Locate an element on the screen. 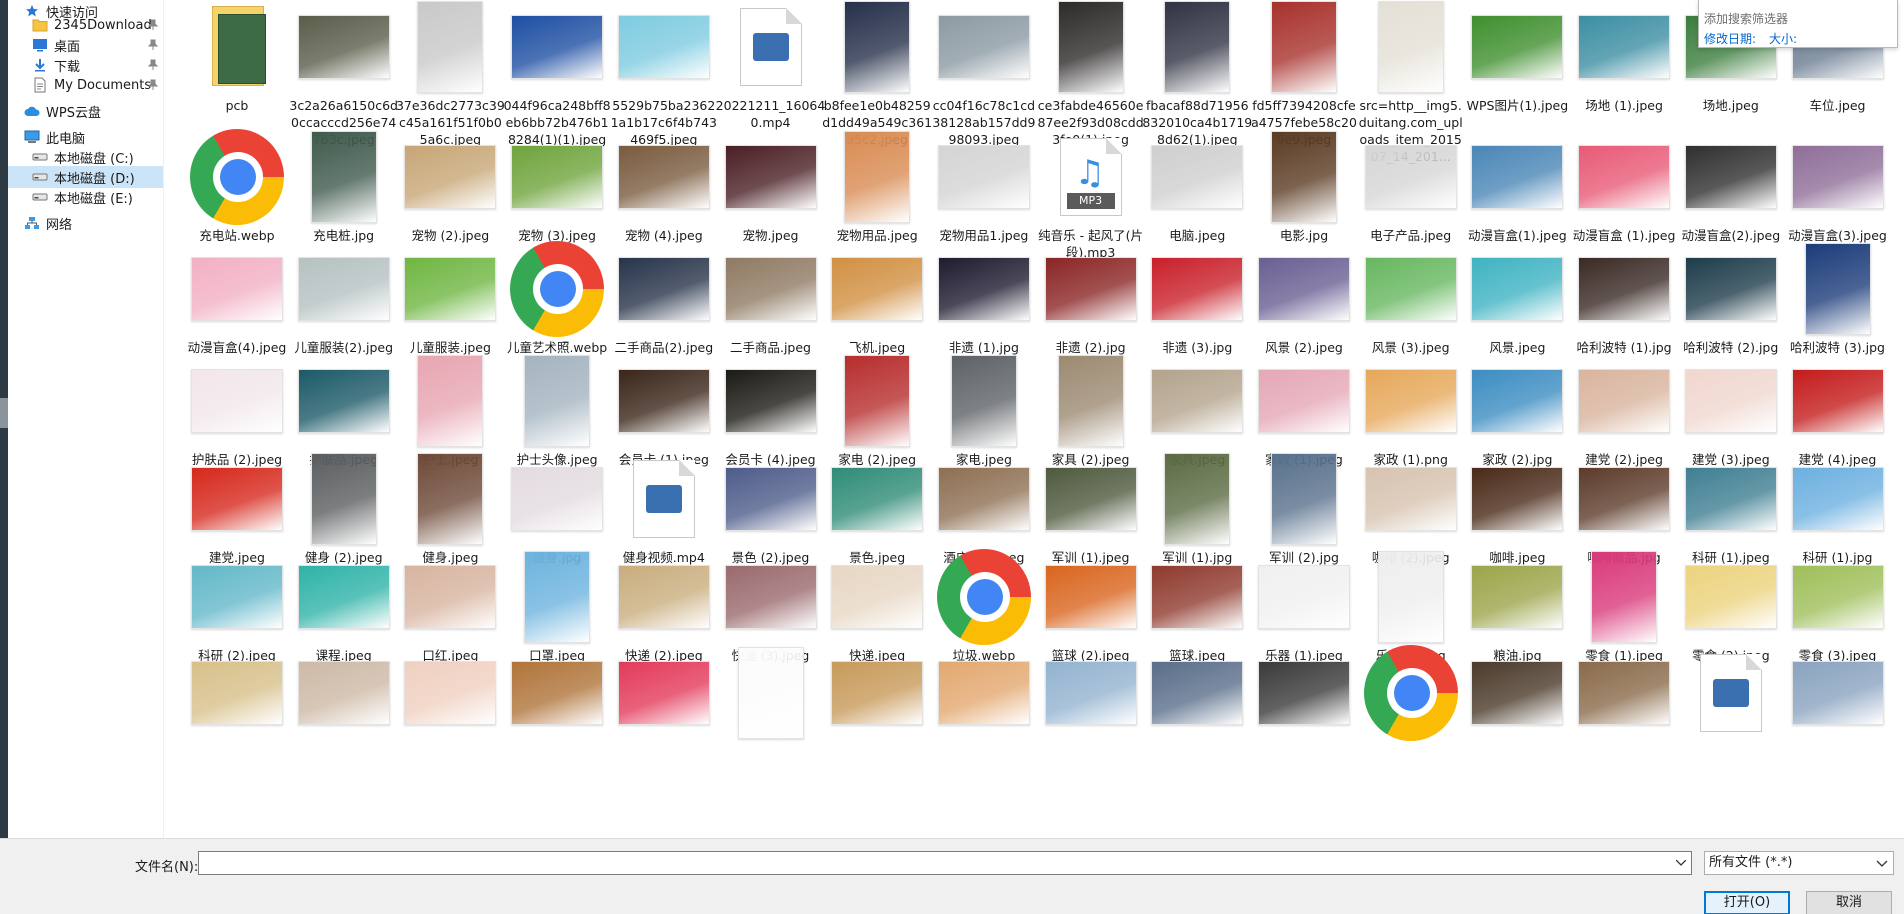  filename-input is located at coordinates (945, 863).